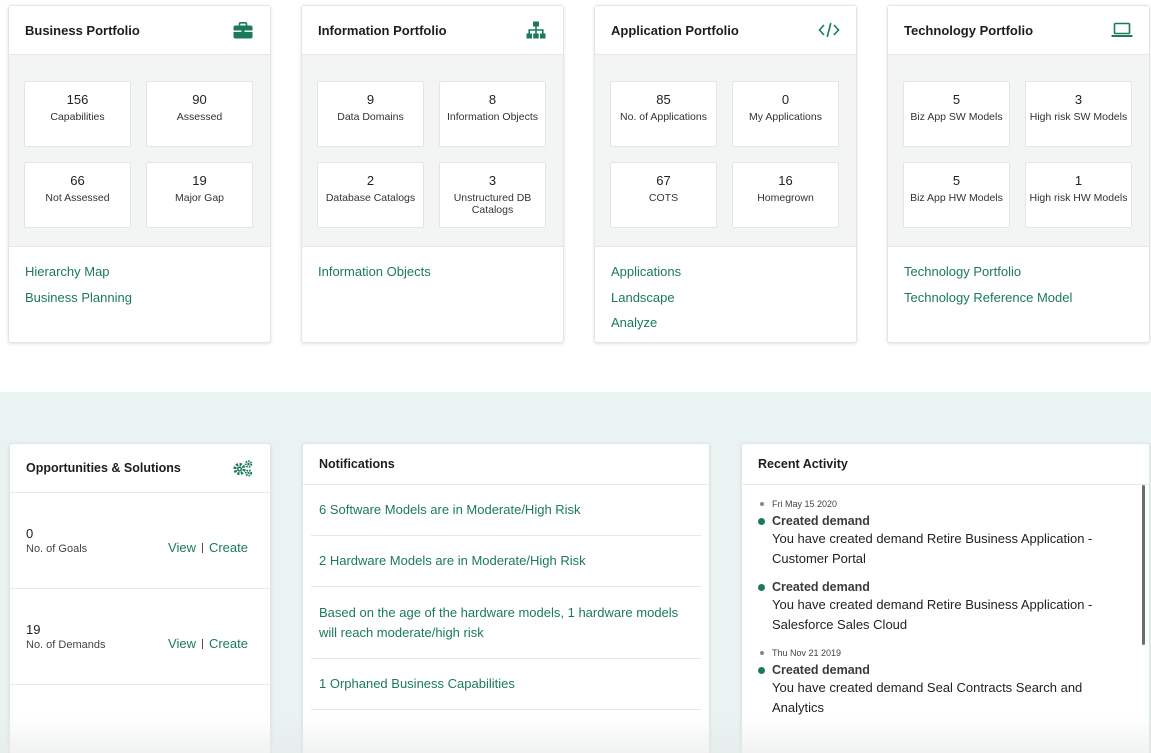 Image resolution: width=1151 pixels, height=753 pixels. Describe the element at coordinates (182, 643) in the screenshot. I see `view-demands-link: View` at that location.